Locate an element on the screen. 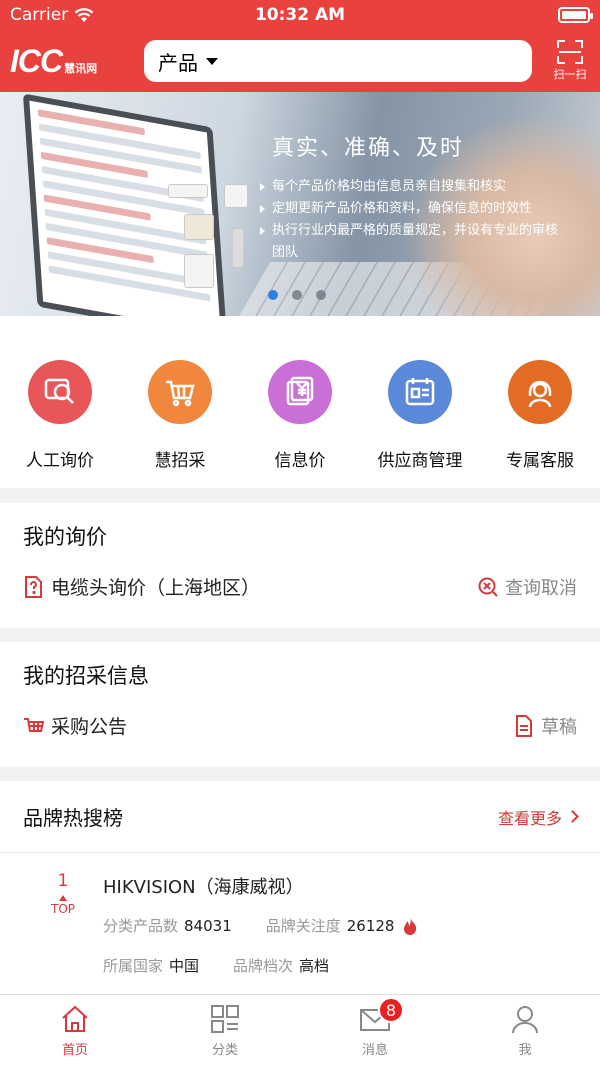  inquiry-doc-icon is located at coordinates (33, 586).